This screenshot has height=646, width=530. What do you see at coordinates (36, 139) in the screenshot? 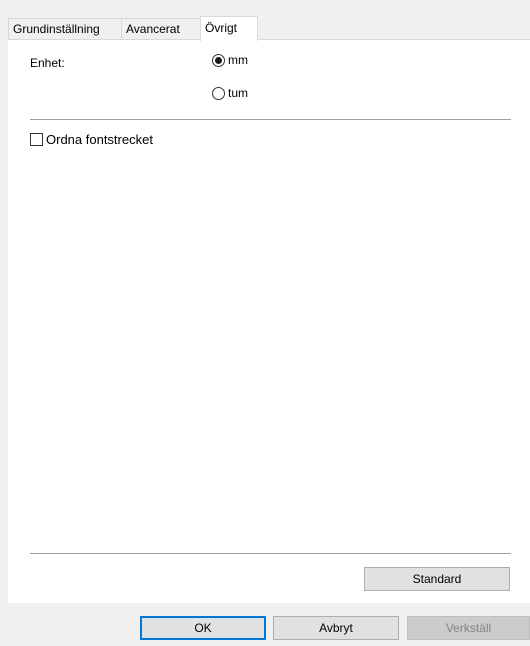
I see `checkbox-unchecked` at bounding box center [36, 139].